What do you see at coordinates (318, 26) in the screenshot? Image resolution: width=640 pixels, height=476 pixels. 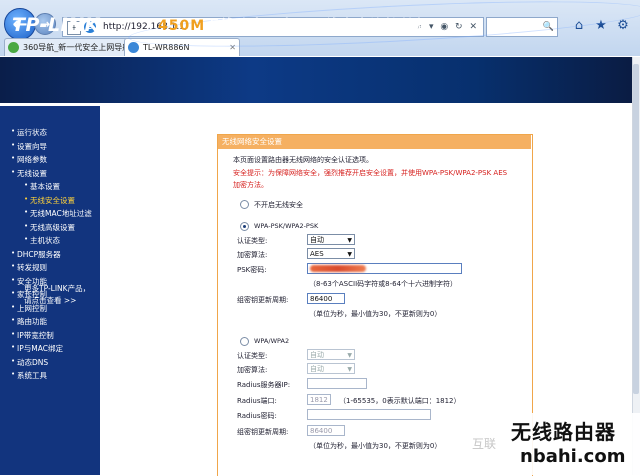 I see `slogan-text: 无线速率，实现无线自由连接梦想` at bounding box center [318, 26].